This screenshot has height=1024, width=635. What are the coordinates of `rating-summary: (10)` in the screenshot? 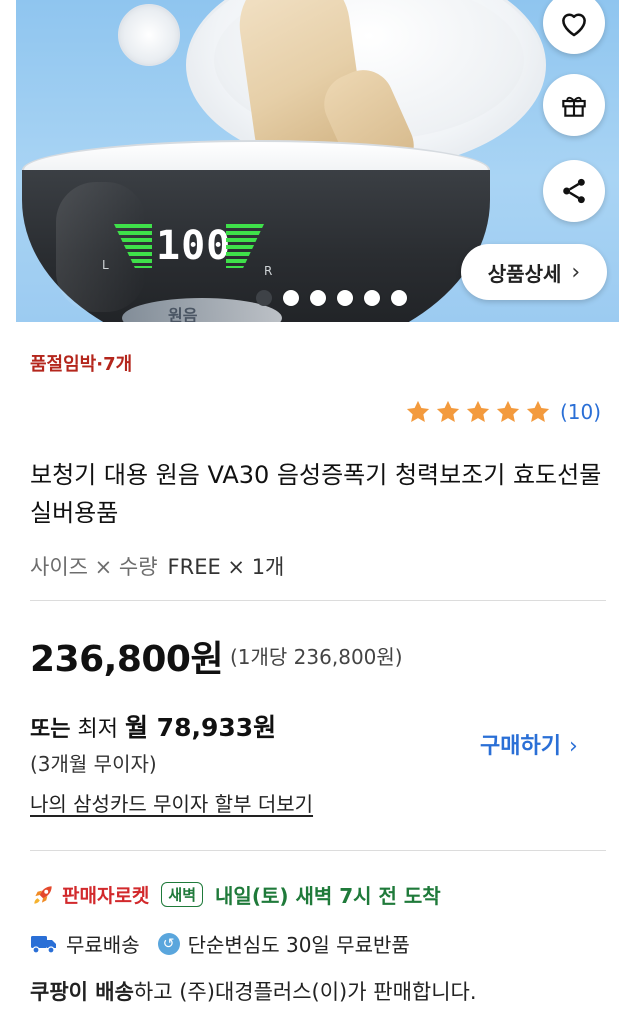 It's located at (502, 412).